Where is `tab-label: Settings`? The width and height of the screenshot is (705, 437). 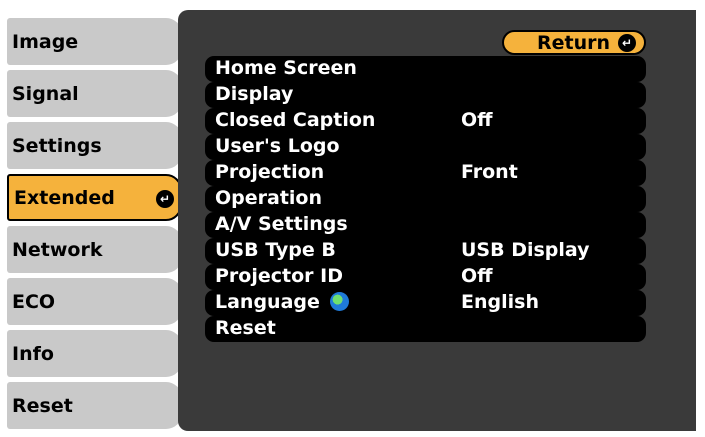 tab-label: Settings is located at coordinates (57, 145).